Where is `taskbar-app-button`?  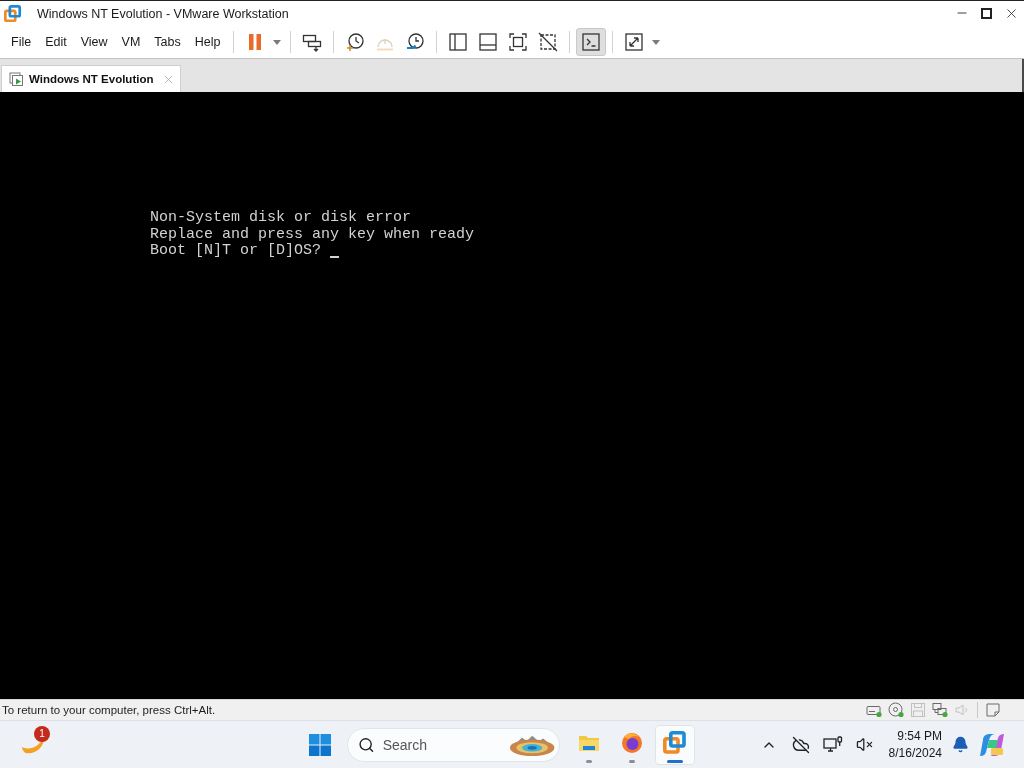
taskbar-app-button is located at coordinates (675, 744).